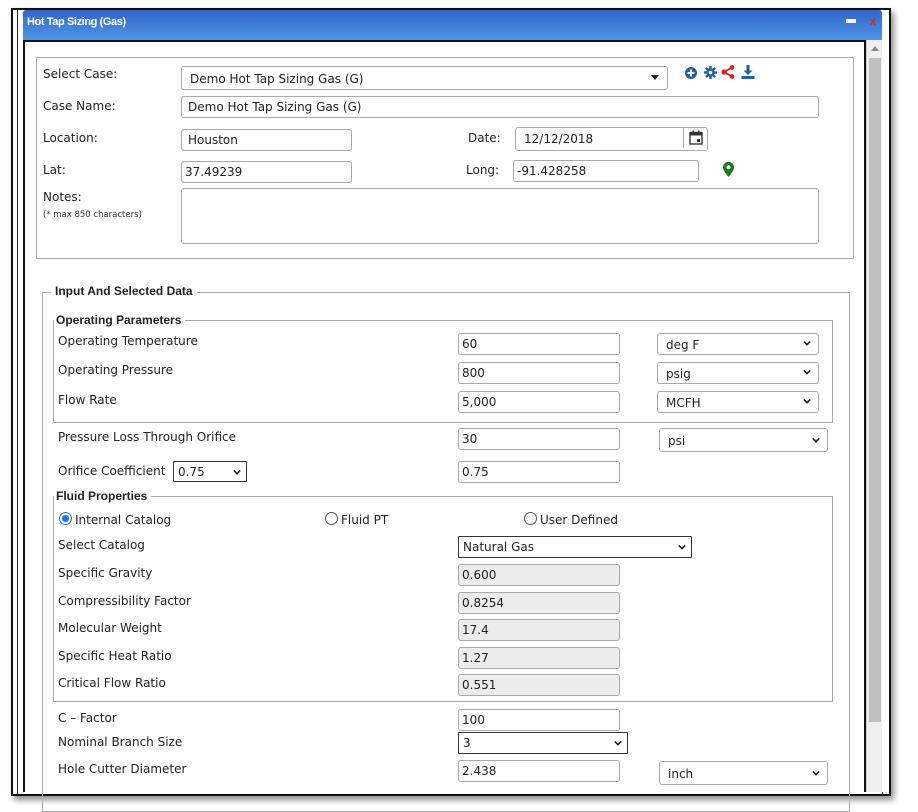 The image size is (918, 812). What do you see at coordinates (875, 390) in the screenshot?
I see `scrollbar-thumb` at bounding box center [875, 390].